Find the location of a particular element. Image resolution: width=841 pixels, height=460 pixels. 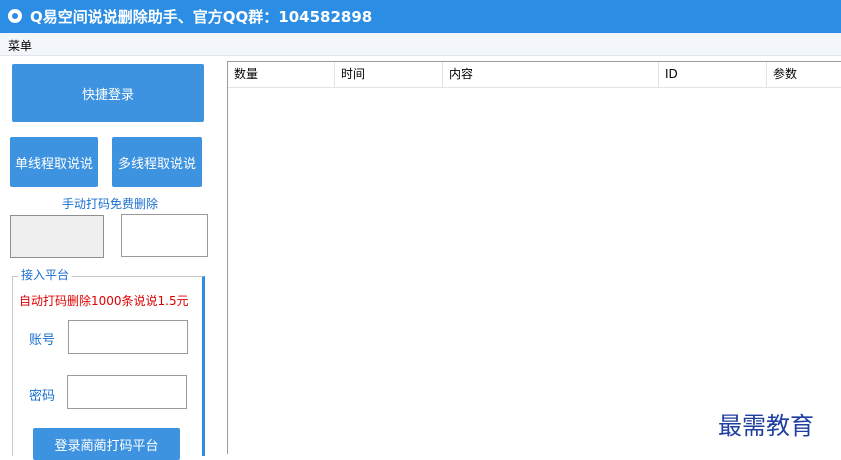

single-thread-fetch-button: 单线程取说说 is located at coordinates (54, 162).